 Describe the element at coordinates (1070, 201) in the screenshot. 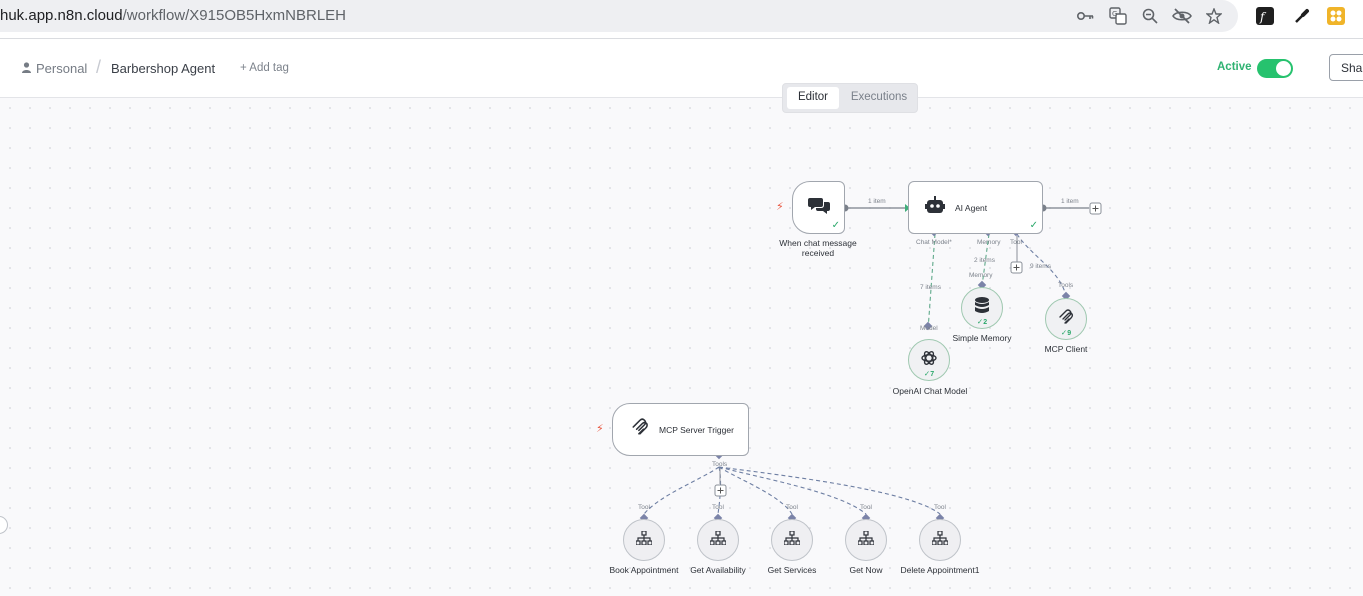

I see `edge-label-agent-out: 1 item` at that location.